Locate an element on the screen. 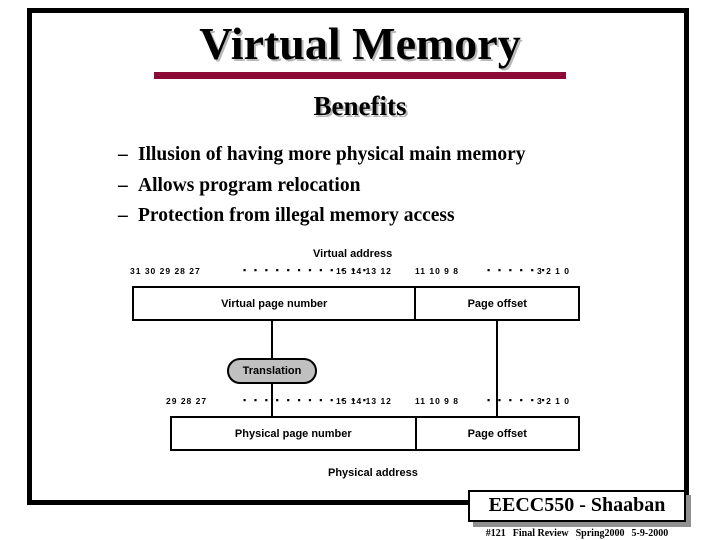 The height and width of the screenshot is (540, 720). section-label: Final Review is located at coordinates (540, 533).